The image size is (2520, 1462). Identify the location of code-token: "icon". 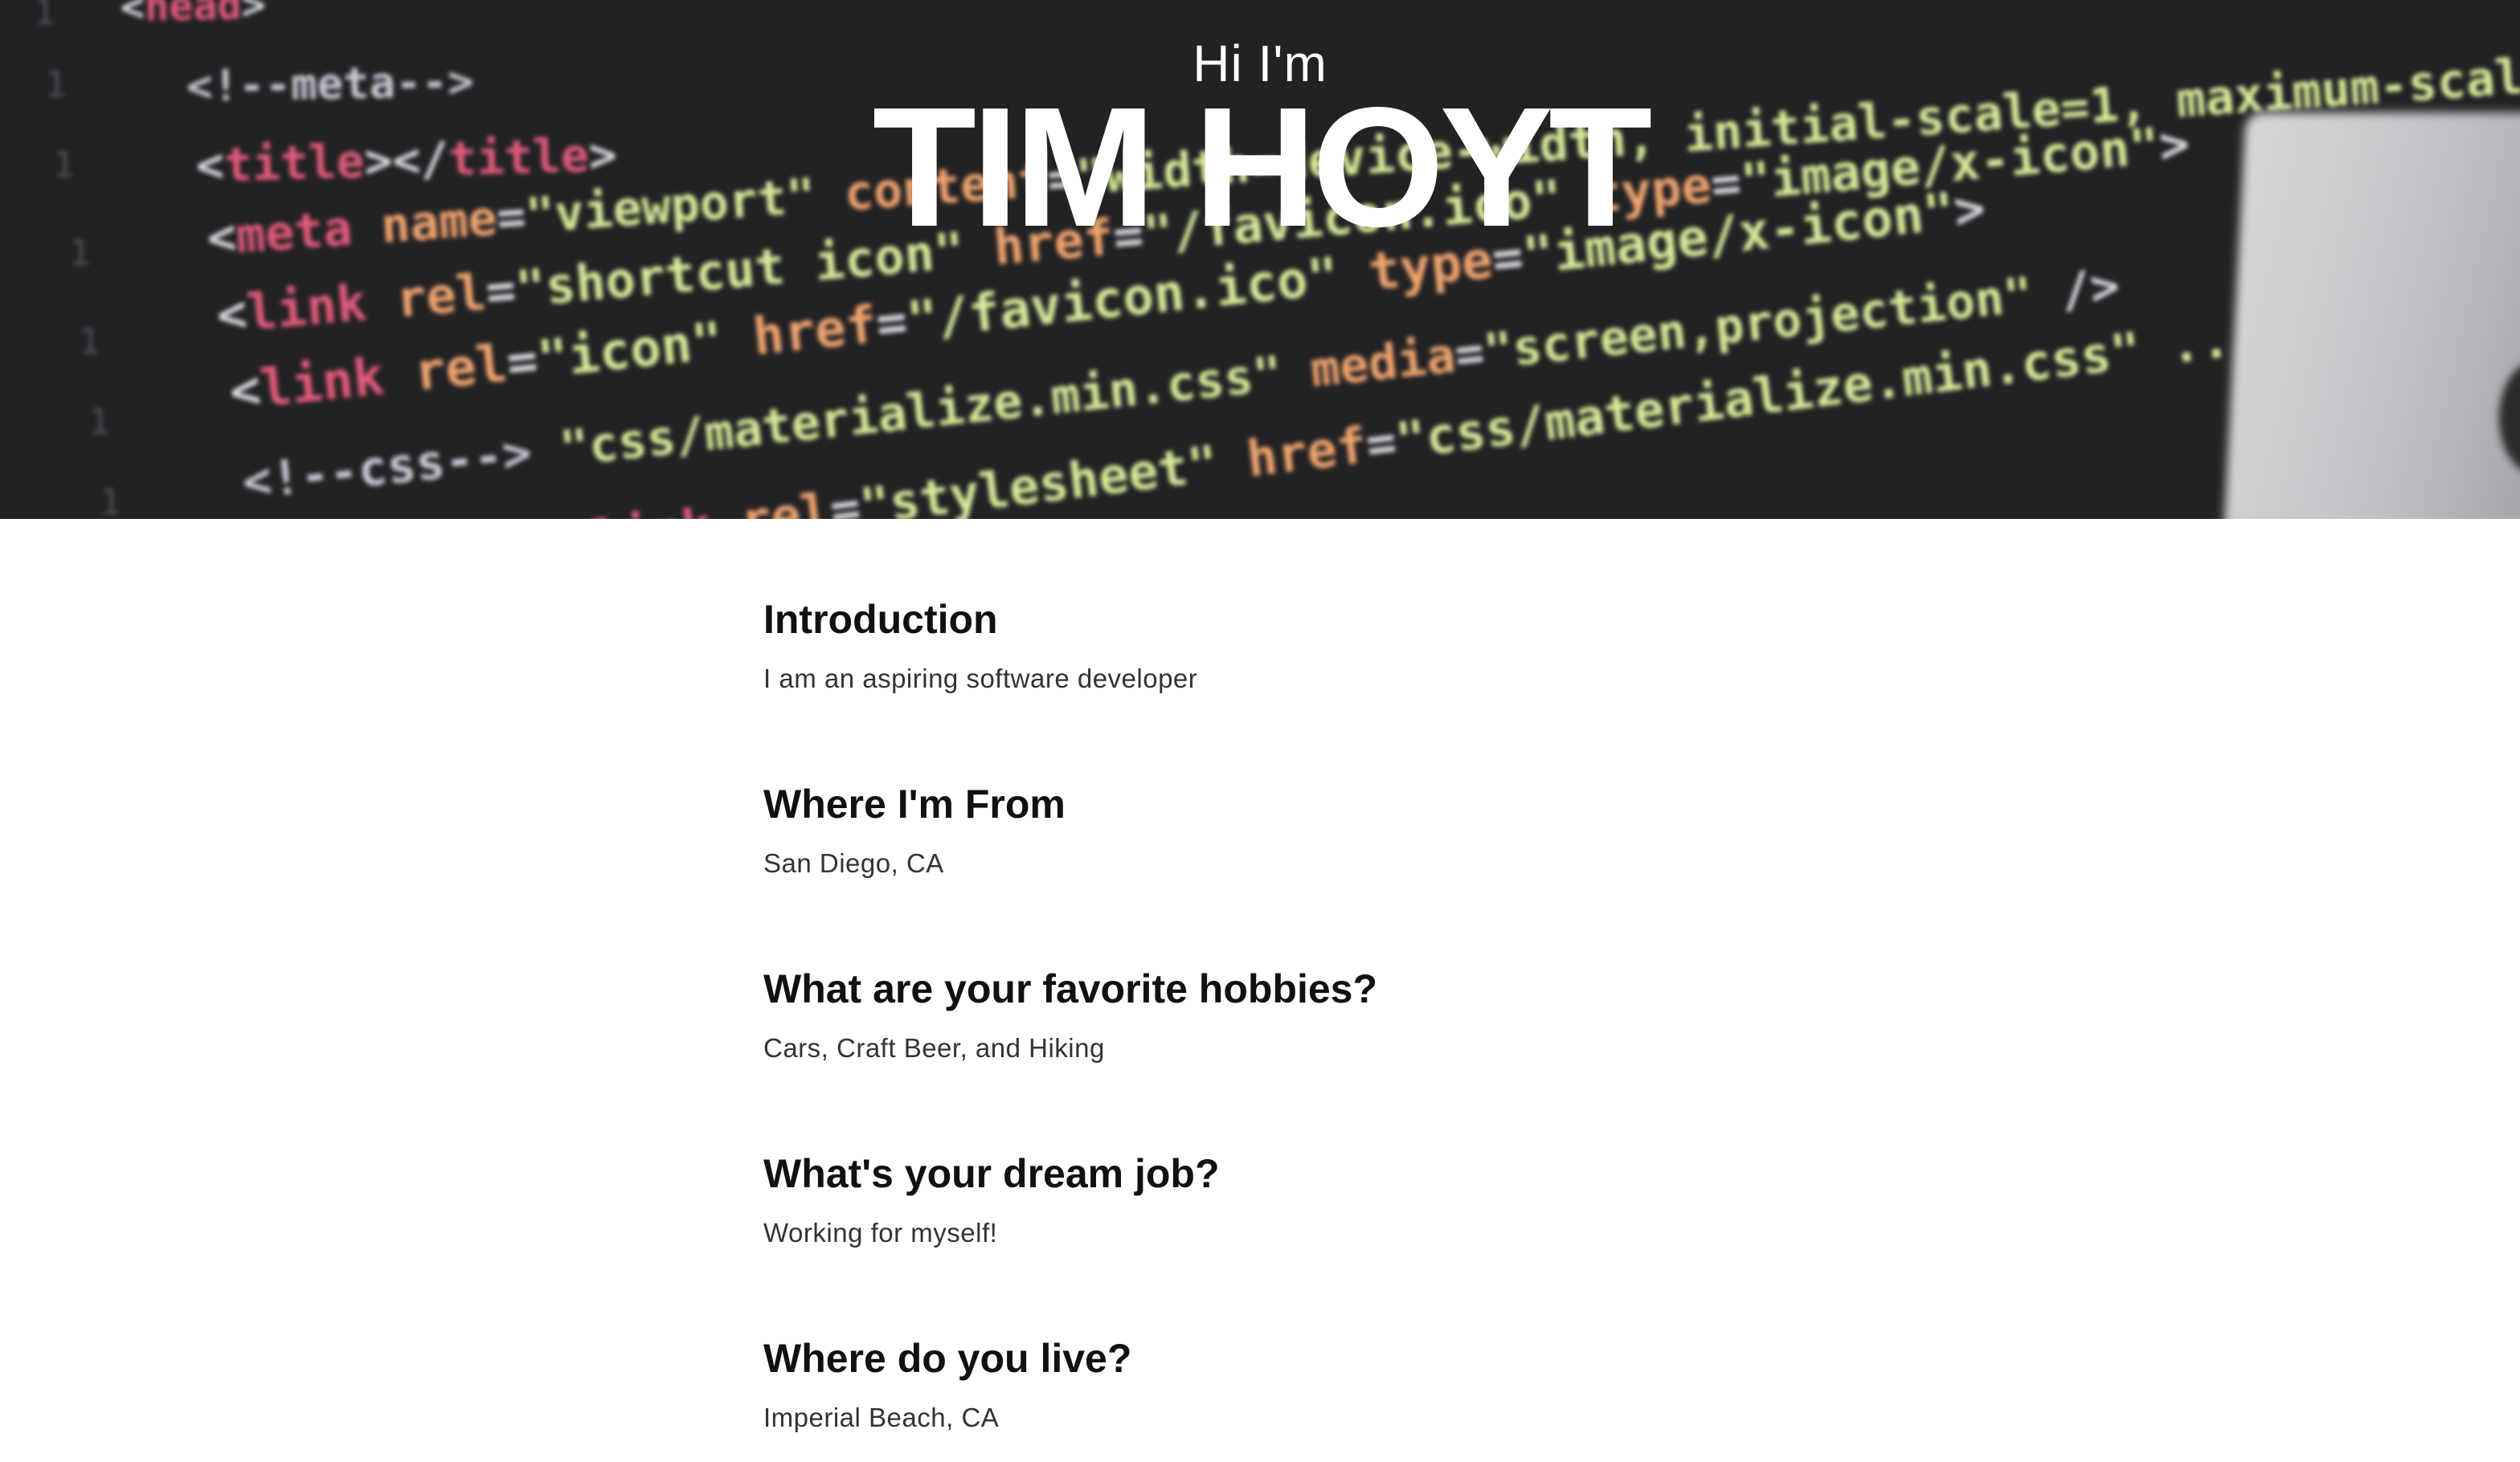
(645, 349).